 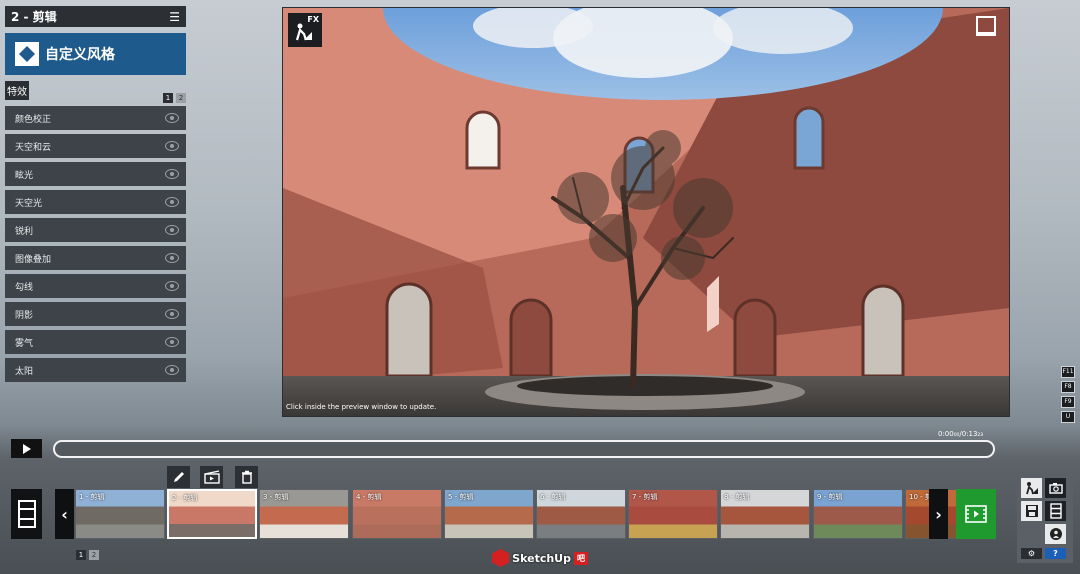 I want to click on key-f9: F9, so click(x=1068, y=402).